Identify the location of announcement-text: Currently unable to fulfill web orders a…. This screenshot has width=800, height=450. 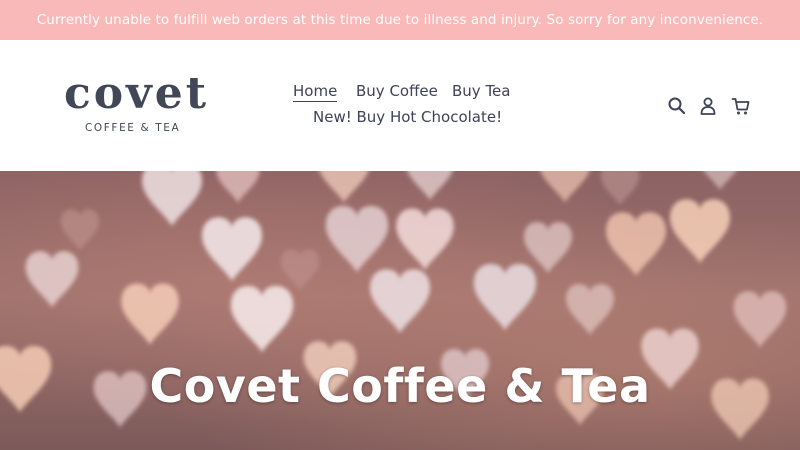
(400, 20).